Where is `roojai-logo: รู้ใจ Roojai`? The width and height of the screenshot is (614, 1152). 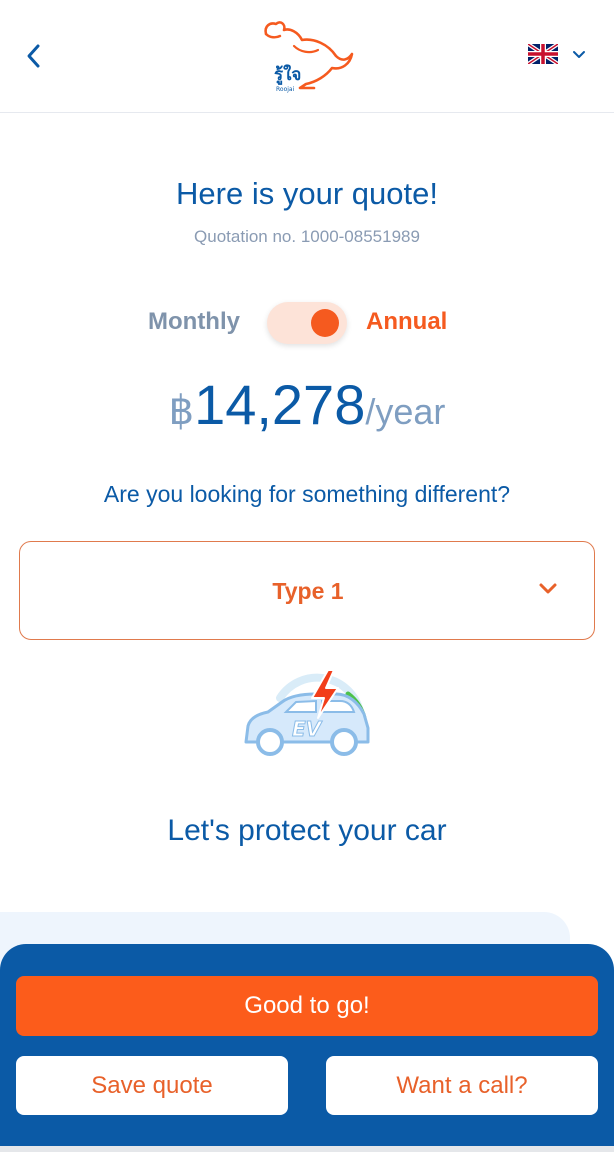 roojai-logo: รู้ใจ Roojai is located at coordinates (306, 55).